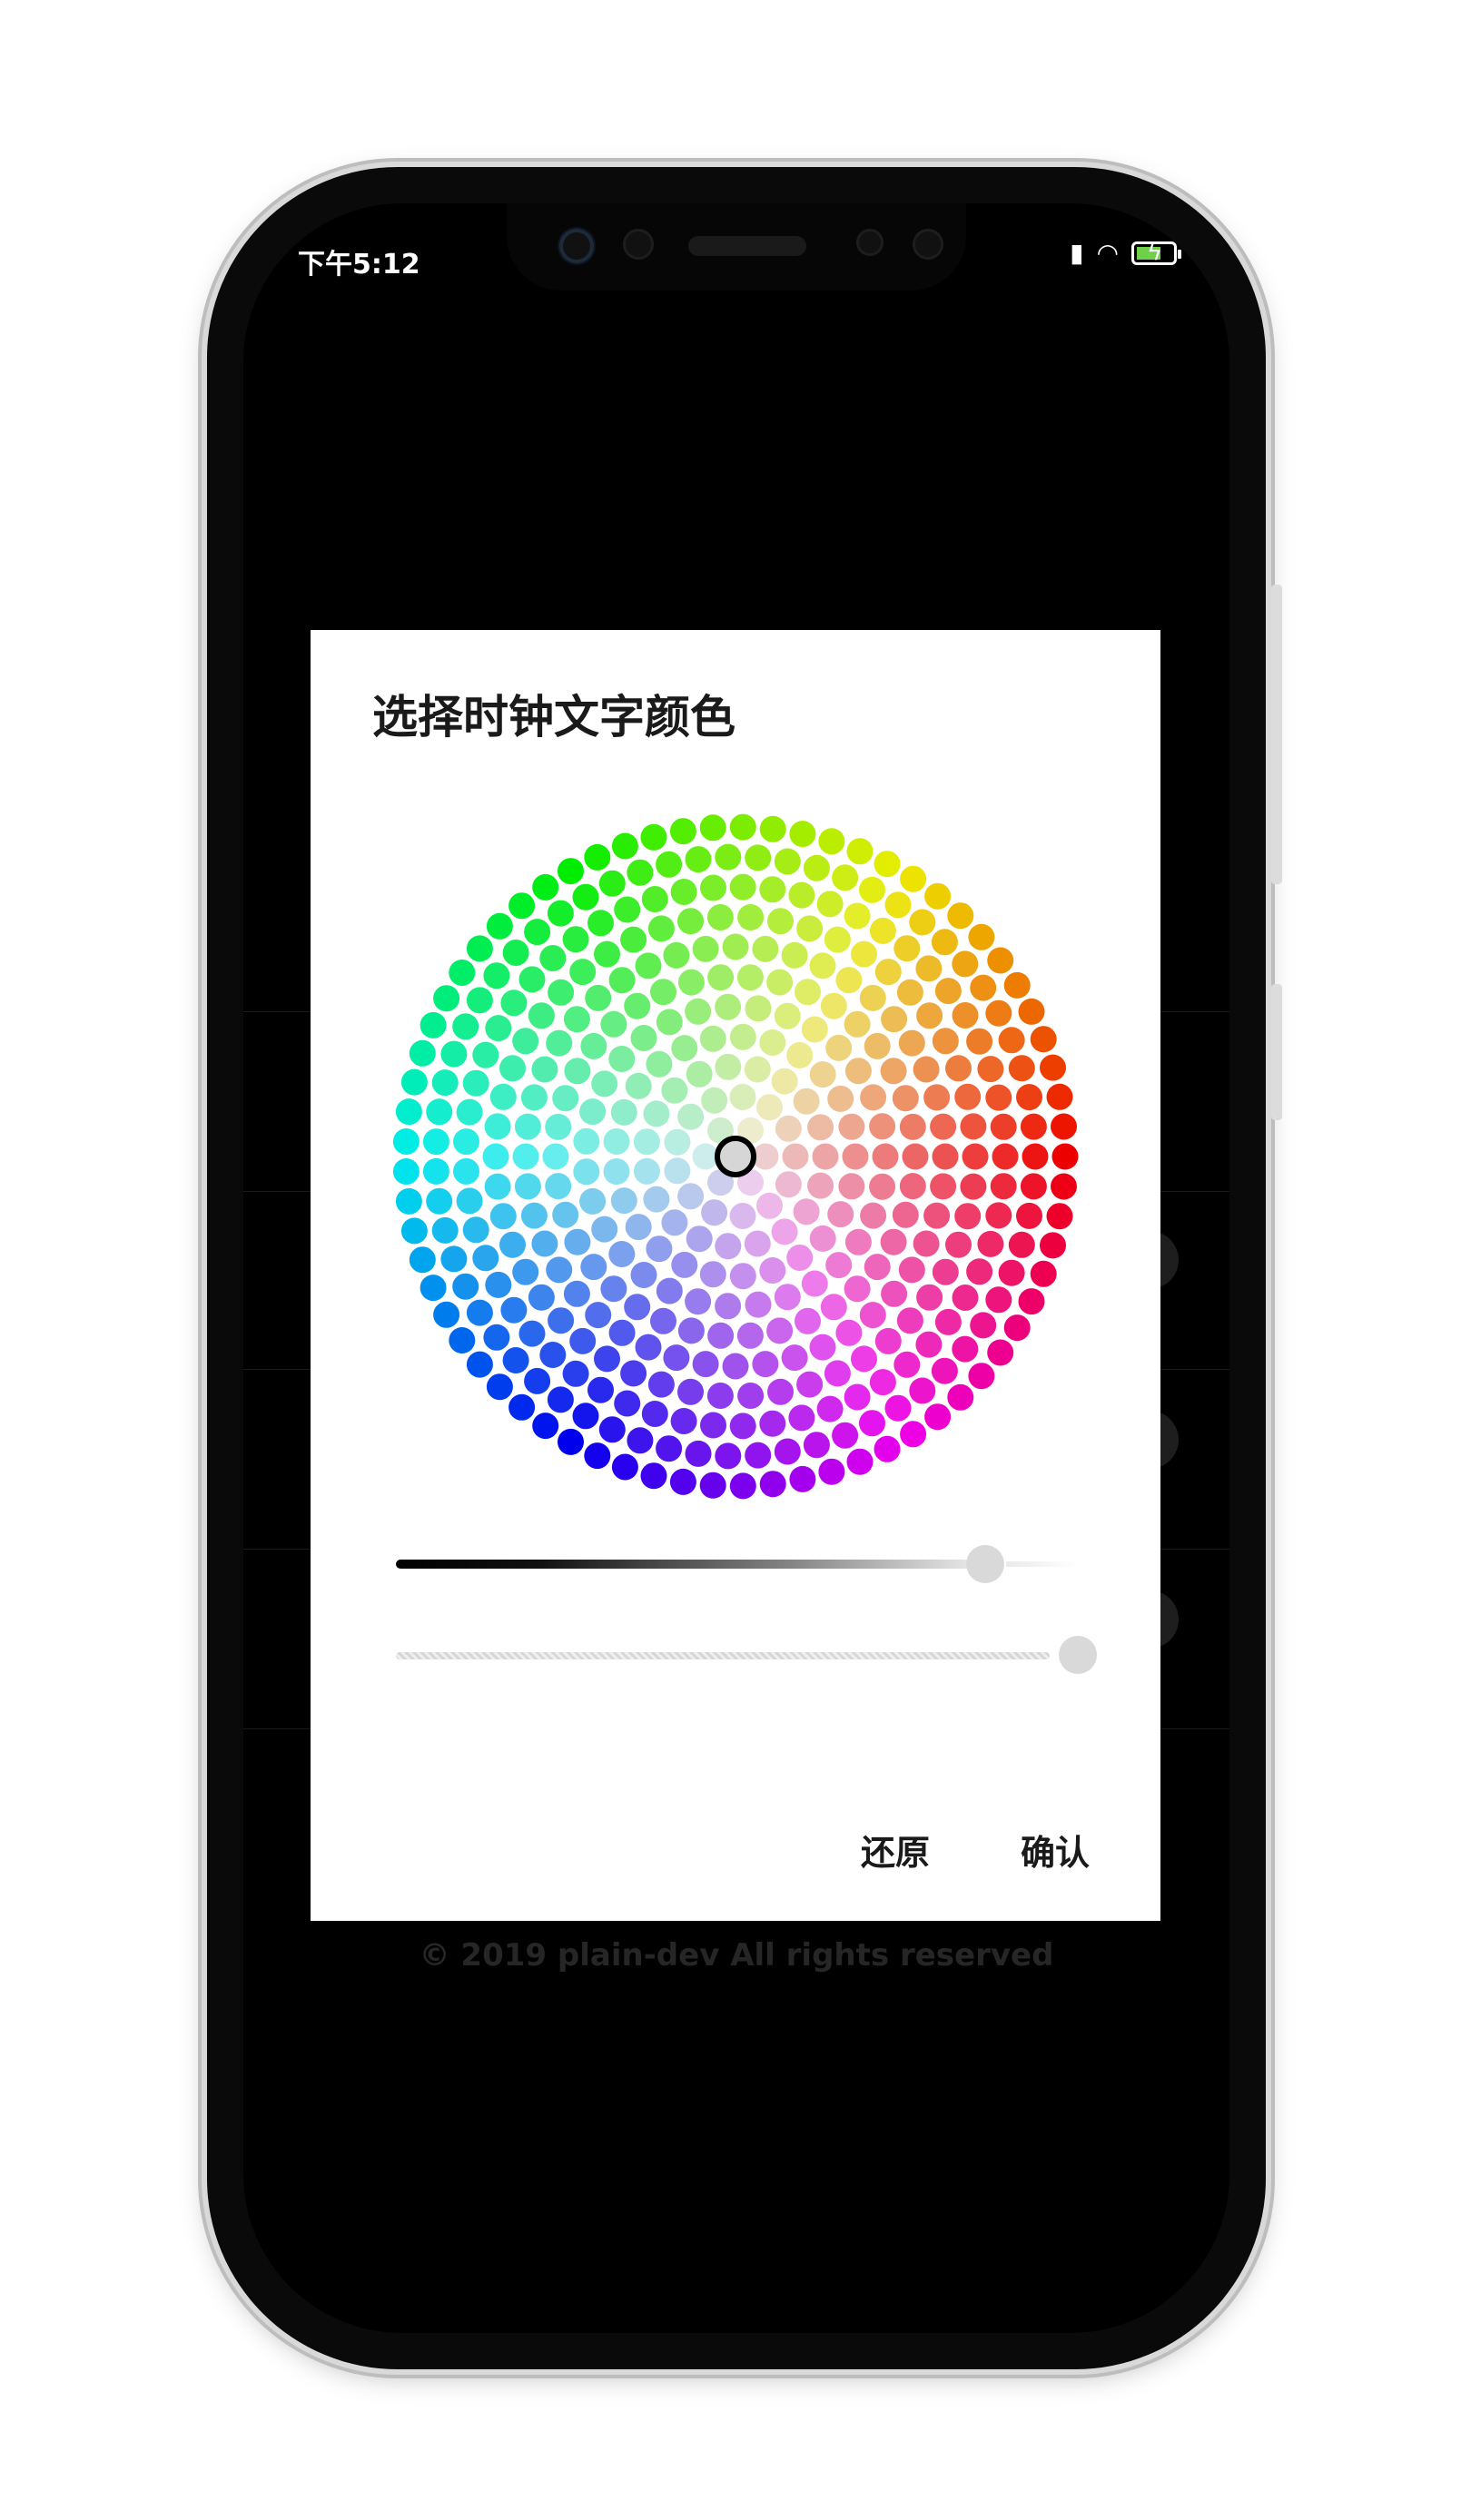 The image size is (1471, 2520). What do you see at coordinates (984, 1564) in the screenshot?
I see `brightness-slider-thumb` at bounding box center [984, 1564].